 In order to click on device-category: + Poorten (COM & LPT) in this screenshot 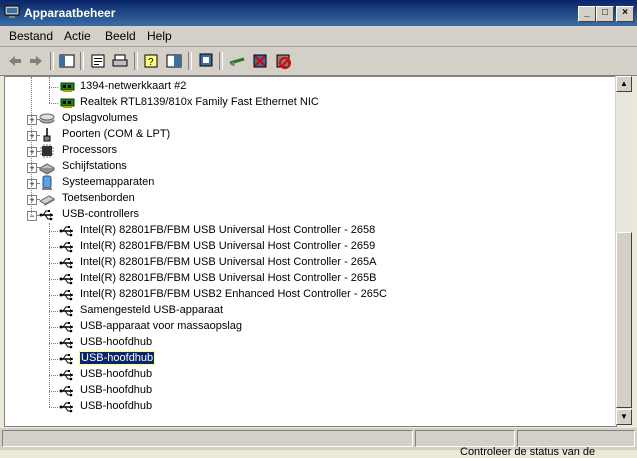, I will do `click(305, 135)`.